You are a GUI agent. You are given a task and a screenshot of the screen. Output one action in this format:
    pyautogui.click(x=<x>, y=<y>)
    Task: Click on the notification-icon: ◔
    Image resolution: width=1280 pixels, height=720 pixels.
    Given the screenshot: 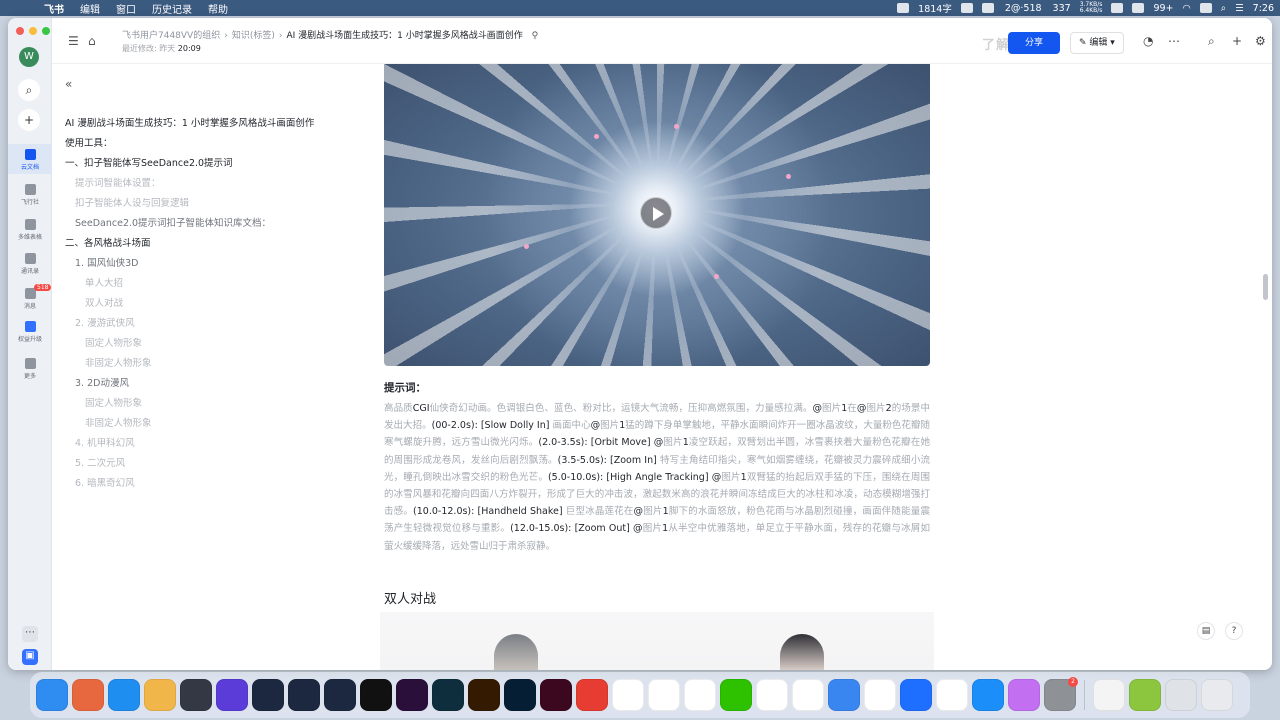 What is the action you would take?
    pyautogui.click(x=1148, y=41)
    